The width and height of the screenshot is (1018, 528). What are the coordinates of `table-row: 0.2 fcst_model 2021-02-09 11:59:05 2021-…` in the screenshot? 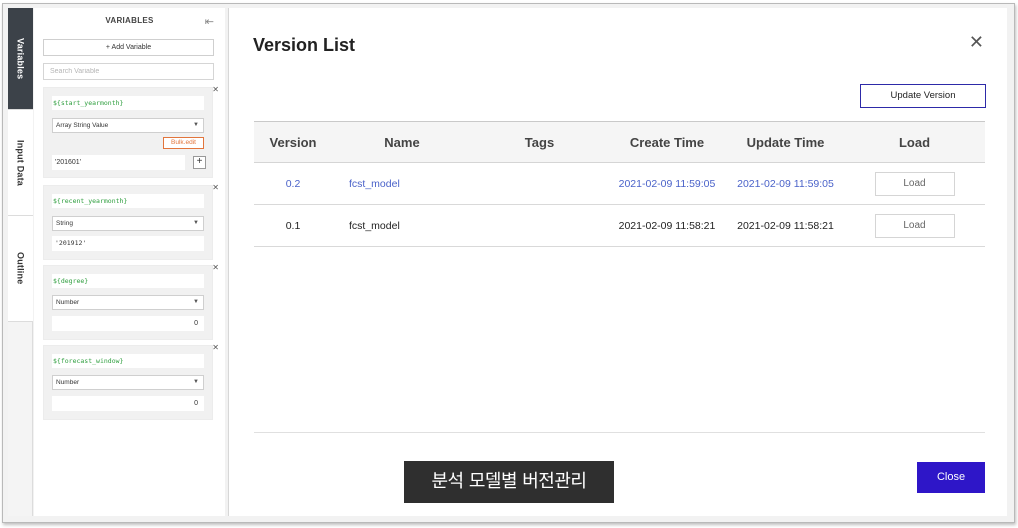 It's located at (619, 184).